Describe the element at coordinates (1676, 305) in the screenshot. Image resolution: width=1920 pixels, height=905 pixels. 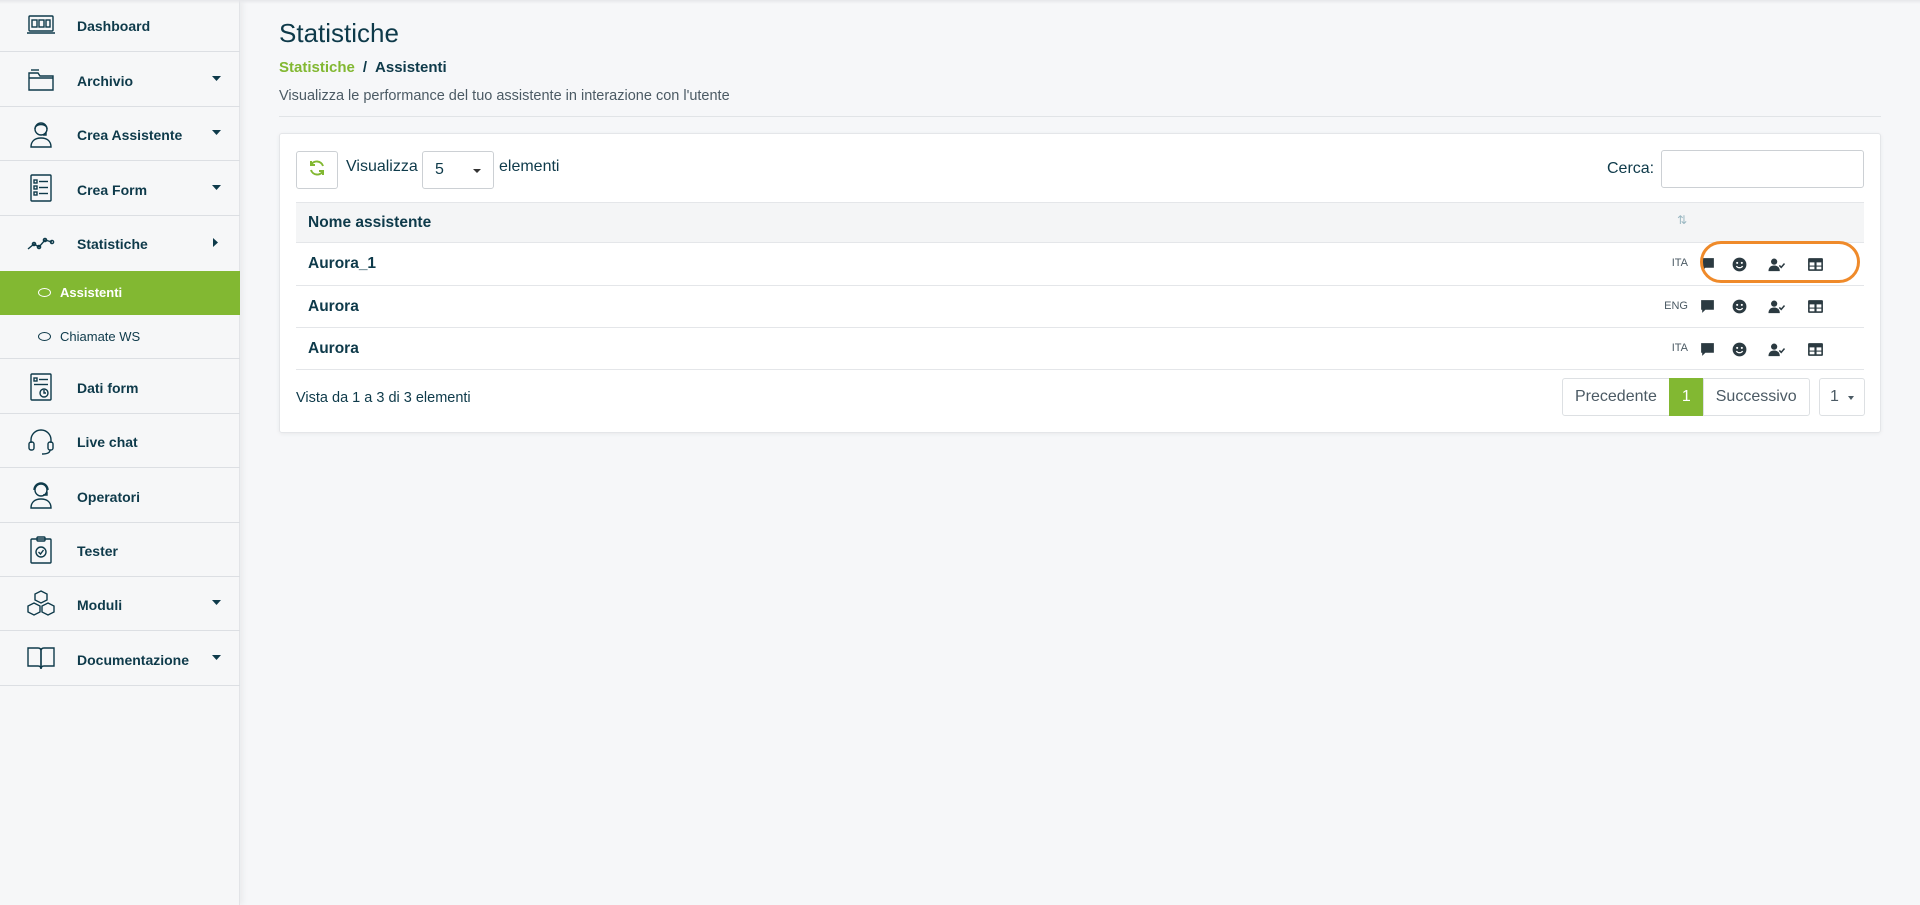
I see `language-badge: ENG` at that location.